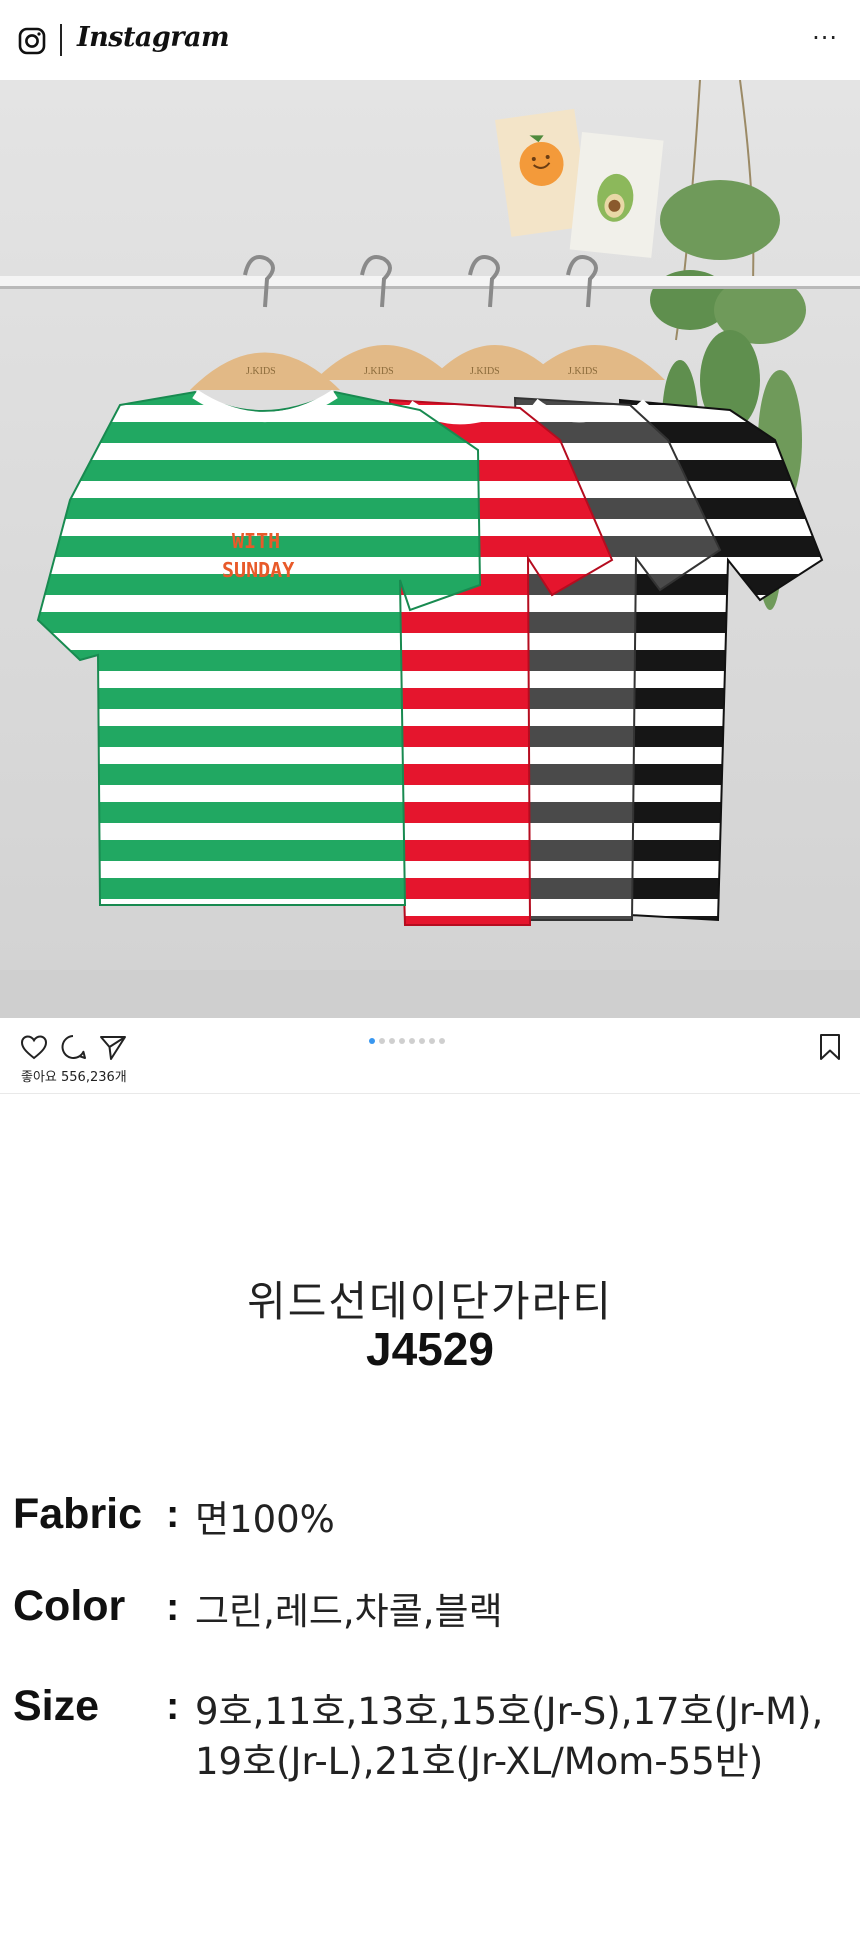 The width and height of the screenshot is (860, 1950). What do you see at coordinates (173, 1706) in the screenshot?
I see `size-colon: :` at bounding box center [173, 1706].